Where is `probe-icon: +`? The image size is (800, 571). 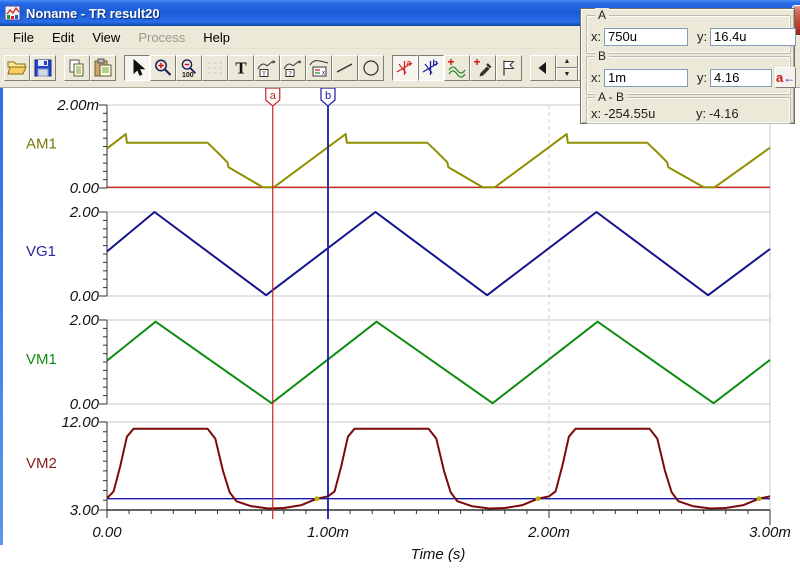 probe-icon: + is located at coordinates (483, 68).